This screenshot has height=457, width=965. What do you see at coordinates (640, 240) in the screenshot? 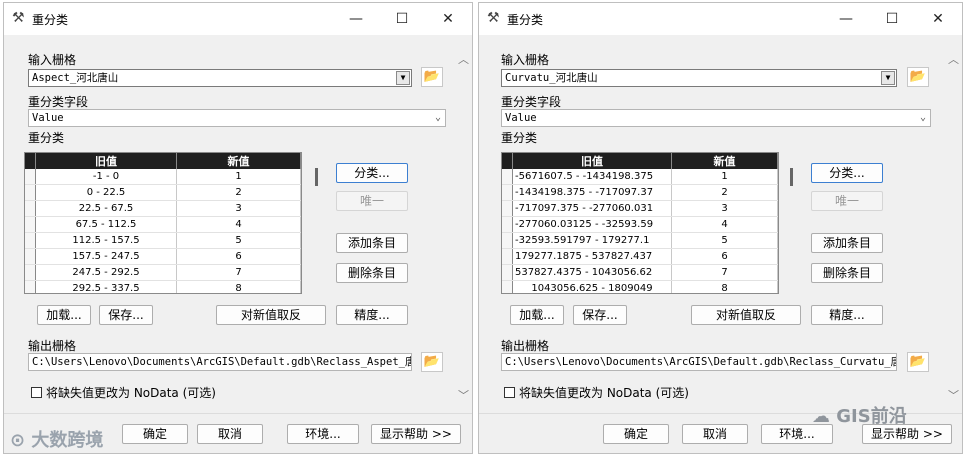
I see `table-row: -32593.591797 - 179277.1 5` at bounding box center [640, 240].